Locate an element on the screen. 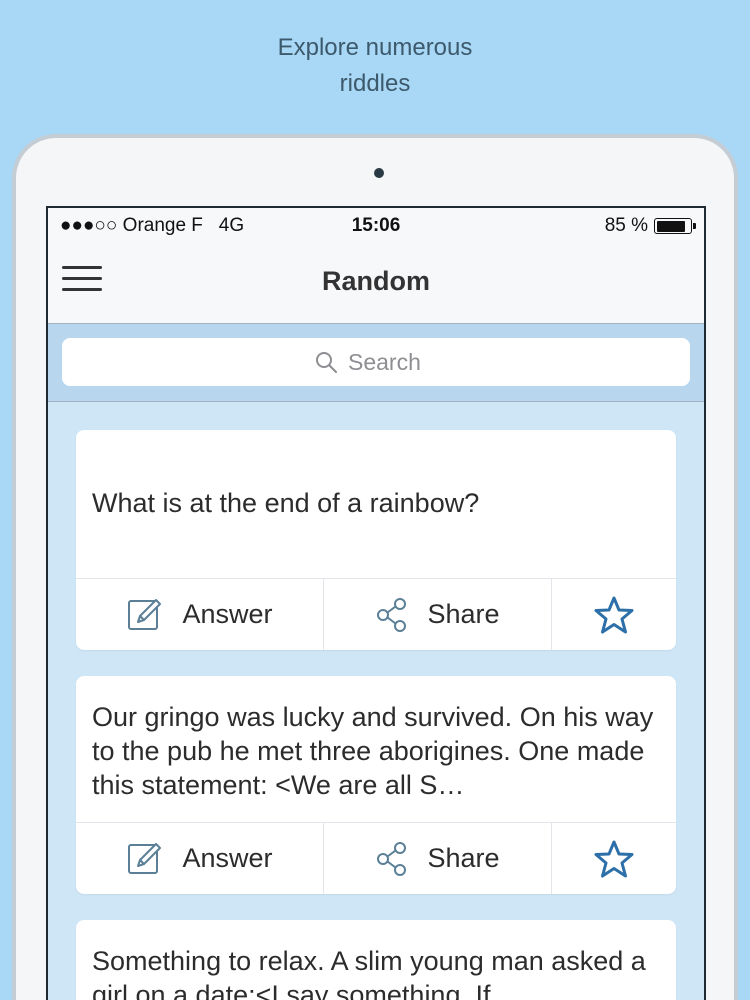 Image resolution: width=750 pixels, height=1000 pixels. battery-percent: 85 % is located at coordinates (626, 225).